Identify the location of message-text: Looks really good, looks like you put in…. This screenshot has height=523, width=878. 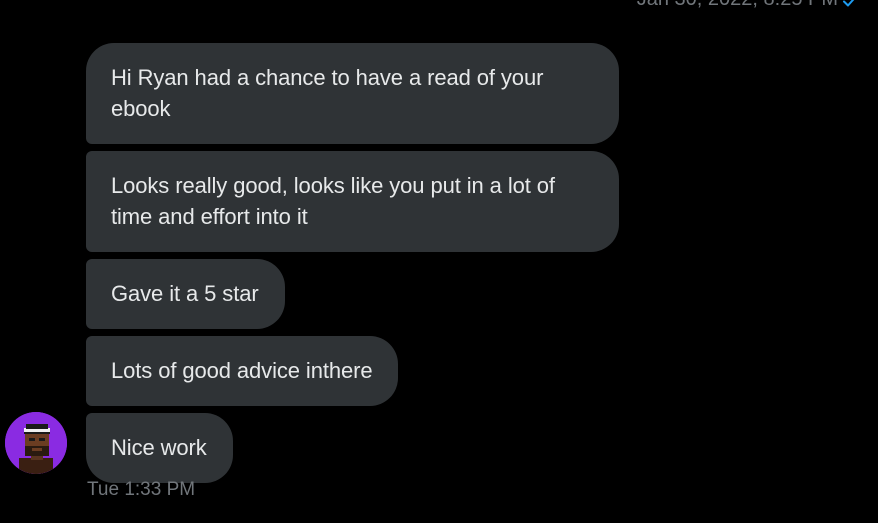
(333, 201).